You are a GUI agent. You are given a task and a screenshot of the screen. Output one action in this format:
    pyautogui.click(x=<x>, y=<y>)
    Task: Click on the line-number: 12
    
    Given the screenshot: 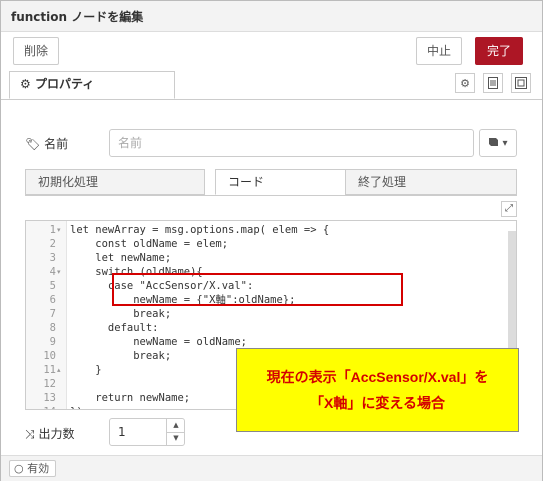 What is the action you would take?
    pyautogui.click(x=49, y=384)
    